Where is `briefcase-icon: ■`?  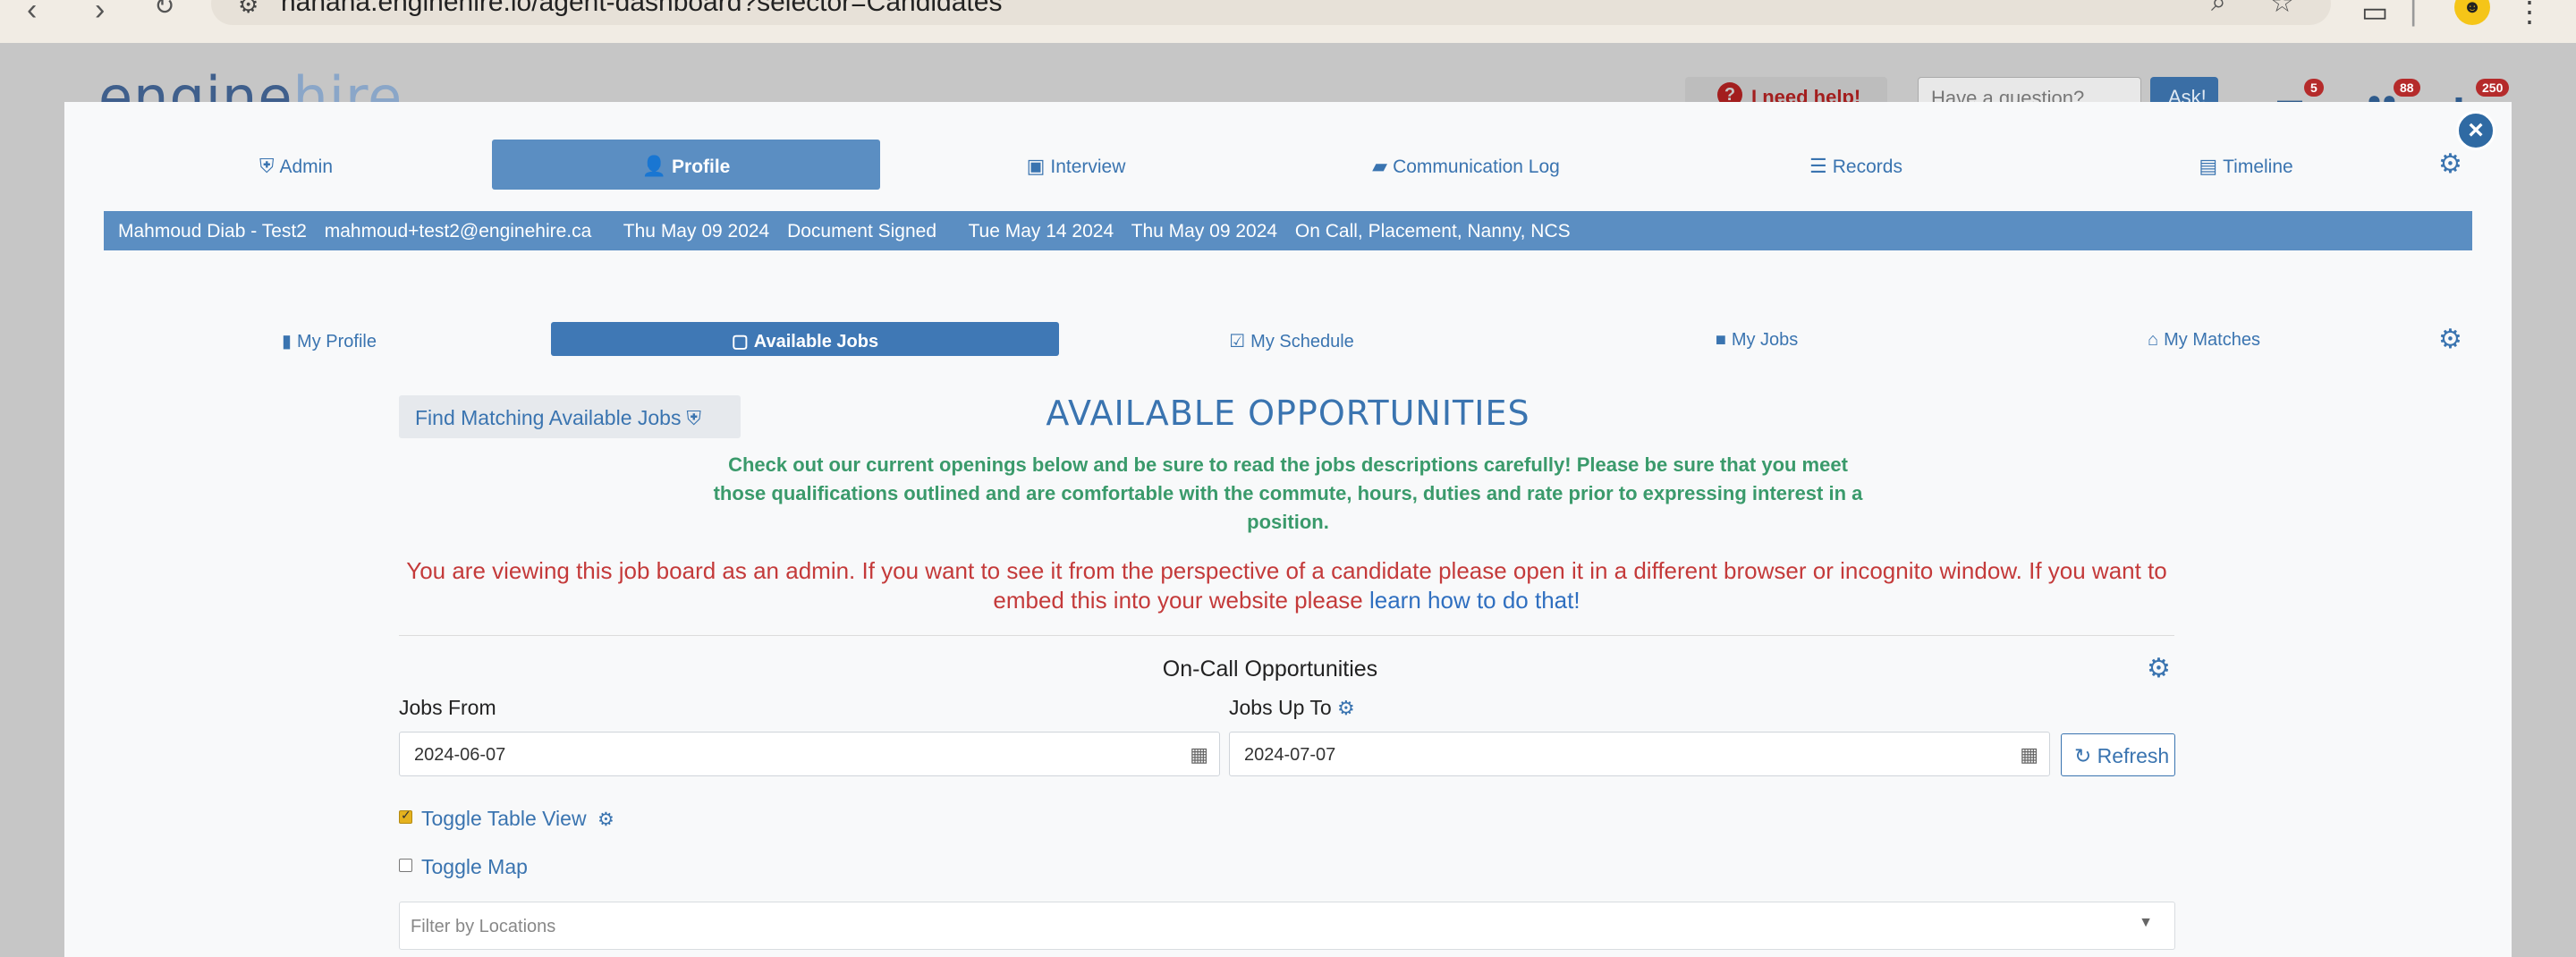 briefcase-icon: ■ is located at coordinates (1720, 340).